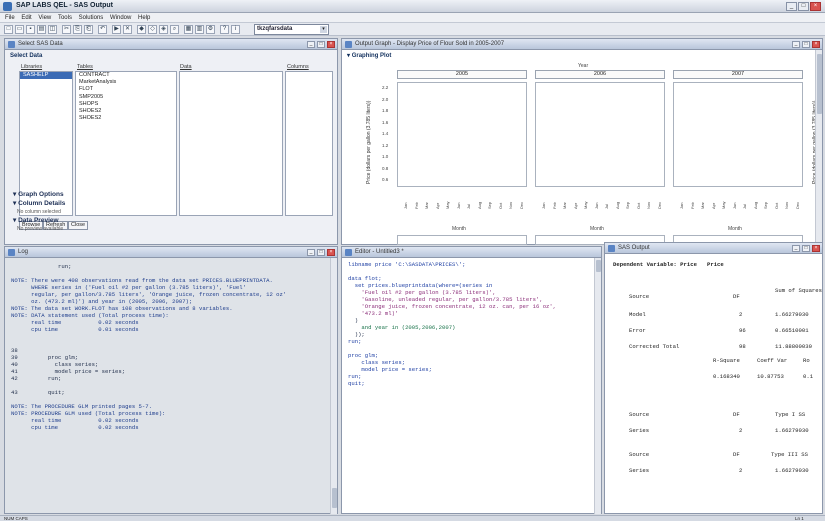 This screenshot has height=521, width=825. Describe the element at coordinates (144, 18) in the screenshot. I see `menu-help: Help` at that location.